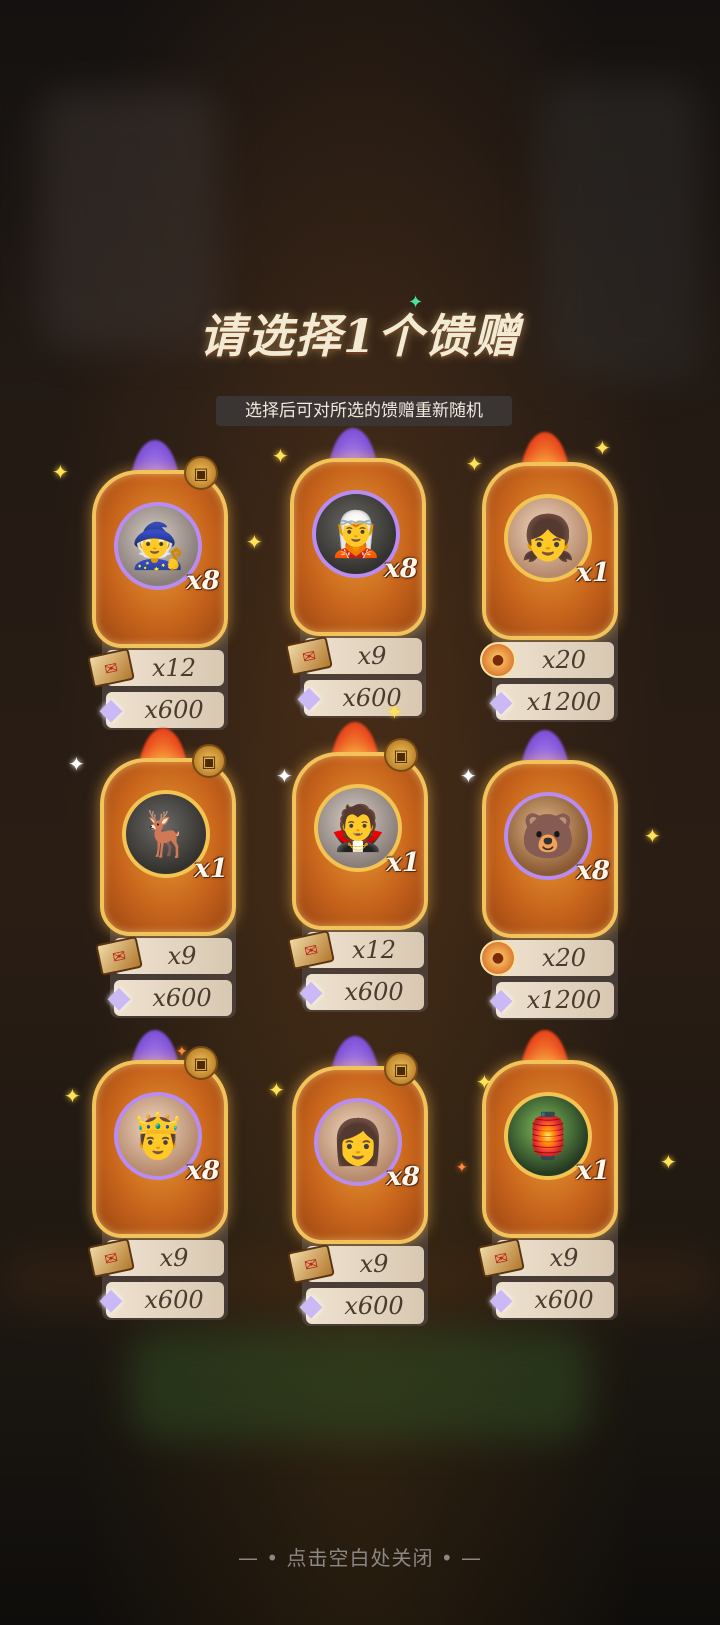 The width and height of the screenshot is (720, 1625). What do you see at coordinates (165, 878) in the screenshot?
I see `gift-card: 🦌 ▣ x1 ✉ x9 ◆ x600` at bounding box center [165, 878].